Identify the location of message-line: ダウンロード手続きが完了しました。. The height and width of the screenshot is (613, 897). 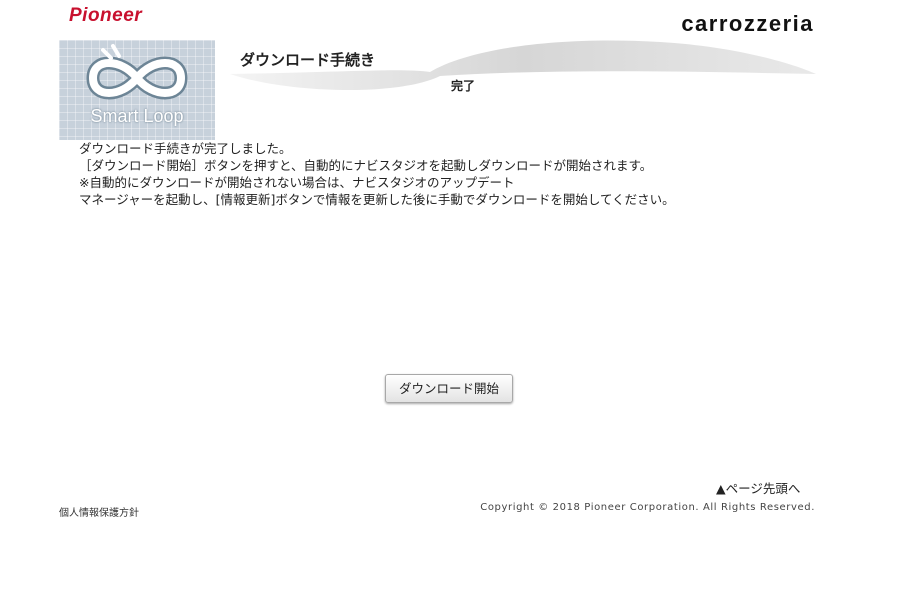
(185, 148).